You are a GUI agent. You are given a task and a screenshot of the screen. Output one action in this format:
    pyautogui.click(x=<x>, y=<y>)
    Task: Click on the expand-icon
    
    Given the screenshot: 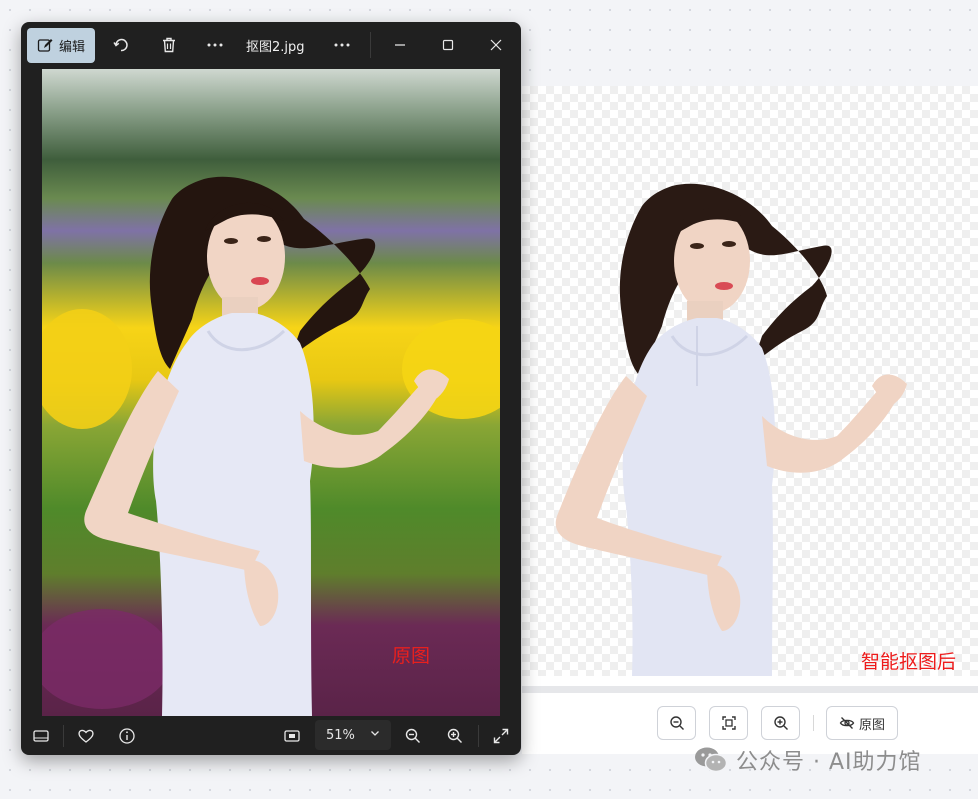 What is the action you would take?
    pyautogui.click(x=501, y=736)
    